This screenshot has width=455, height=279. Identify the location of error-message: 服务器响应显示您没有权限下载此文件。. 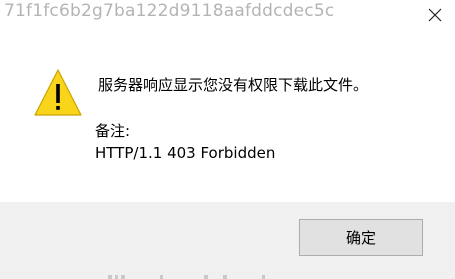
(233, 85).